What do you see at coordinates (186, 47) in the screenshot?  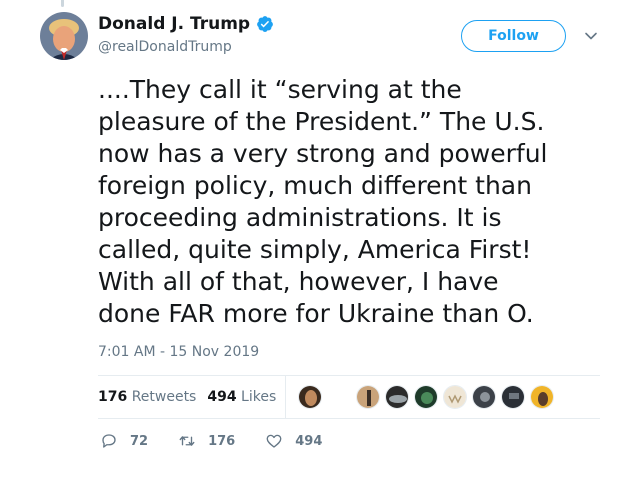 I see `author-handle: @realDonaldTrump` at bounding box center [186, 47].